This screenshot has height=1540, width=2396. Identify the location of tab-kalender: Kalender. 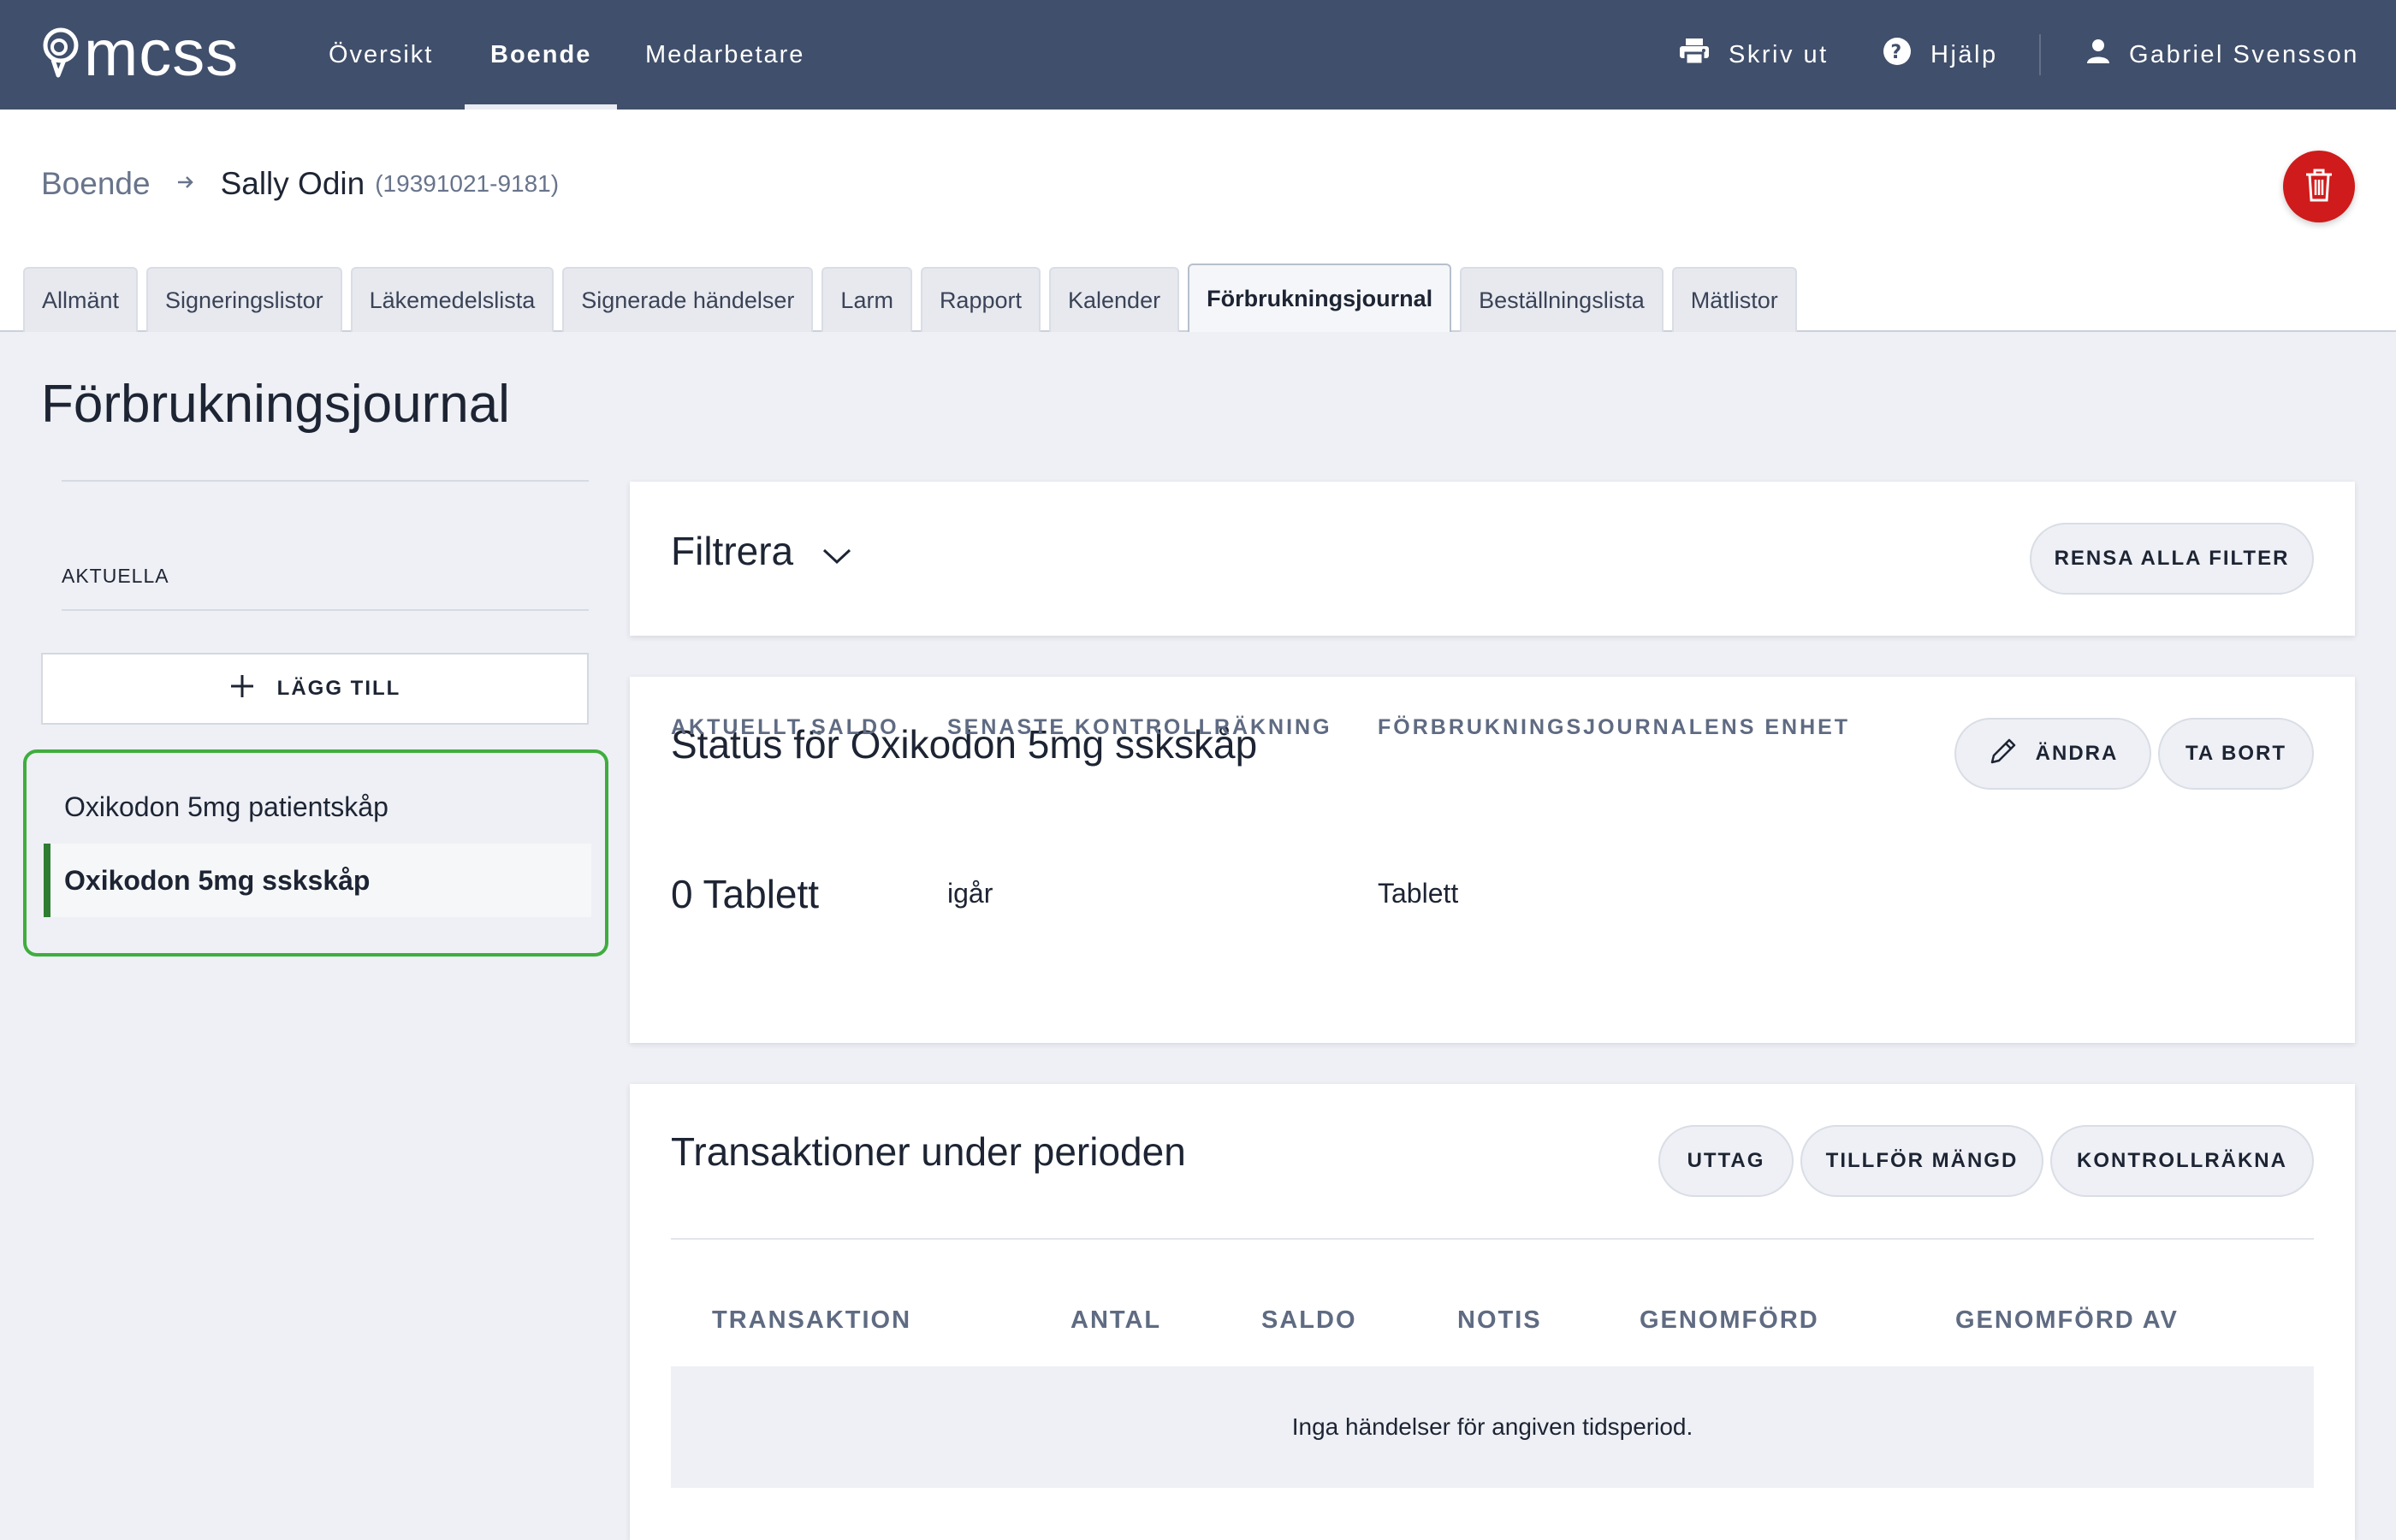
(1114, 299).